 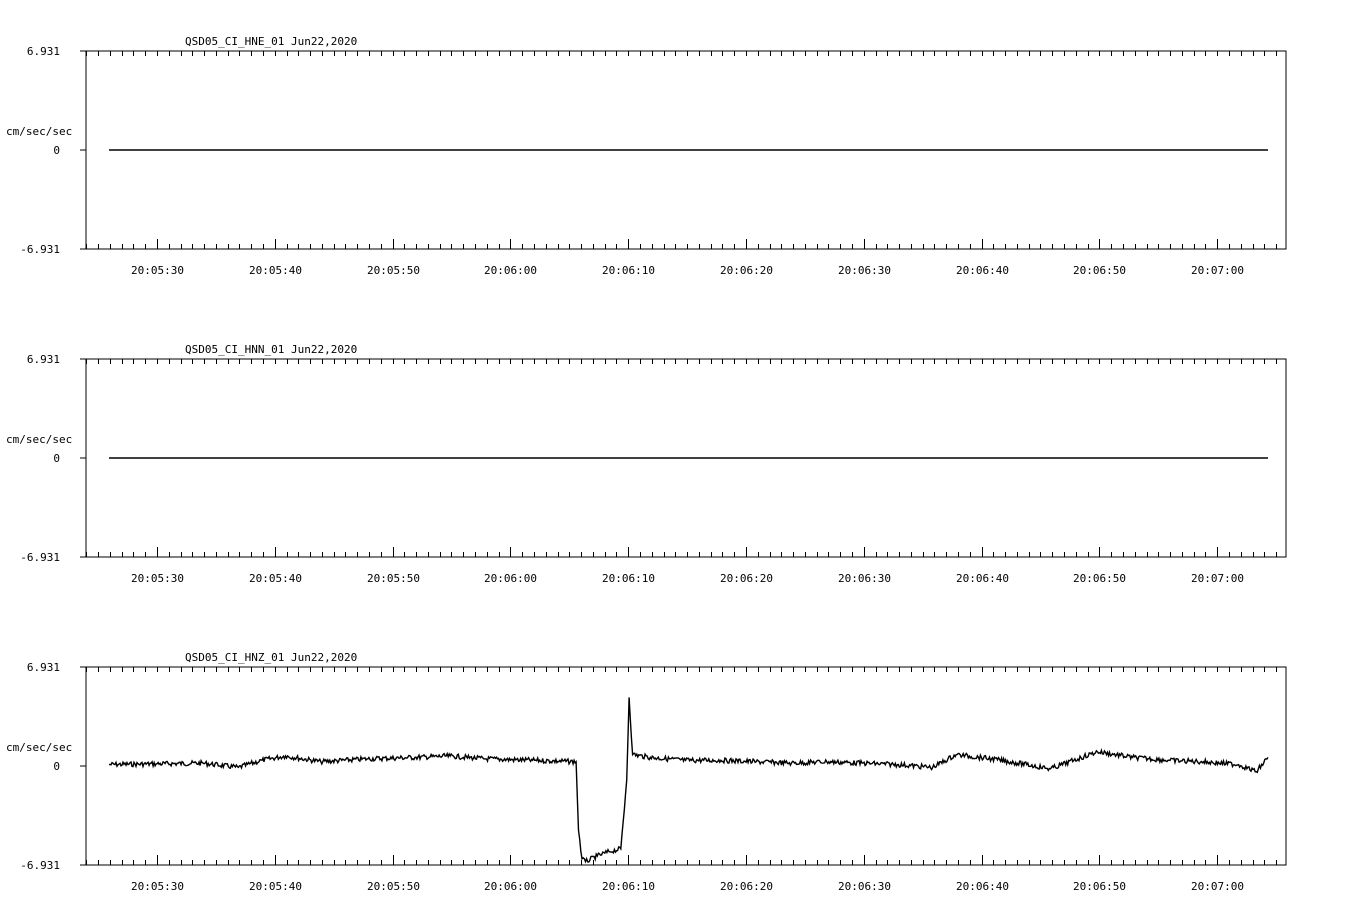 What do you see at coordinates (271, 657) in the screenshot?
I see `panel-title: QSD05_CI_HNZ_01 Jun22,2020` at bounding box center [271, 657].